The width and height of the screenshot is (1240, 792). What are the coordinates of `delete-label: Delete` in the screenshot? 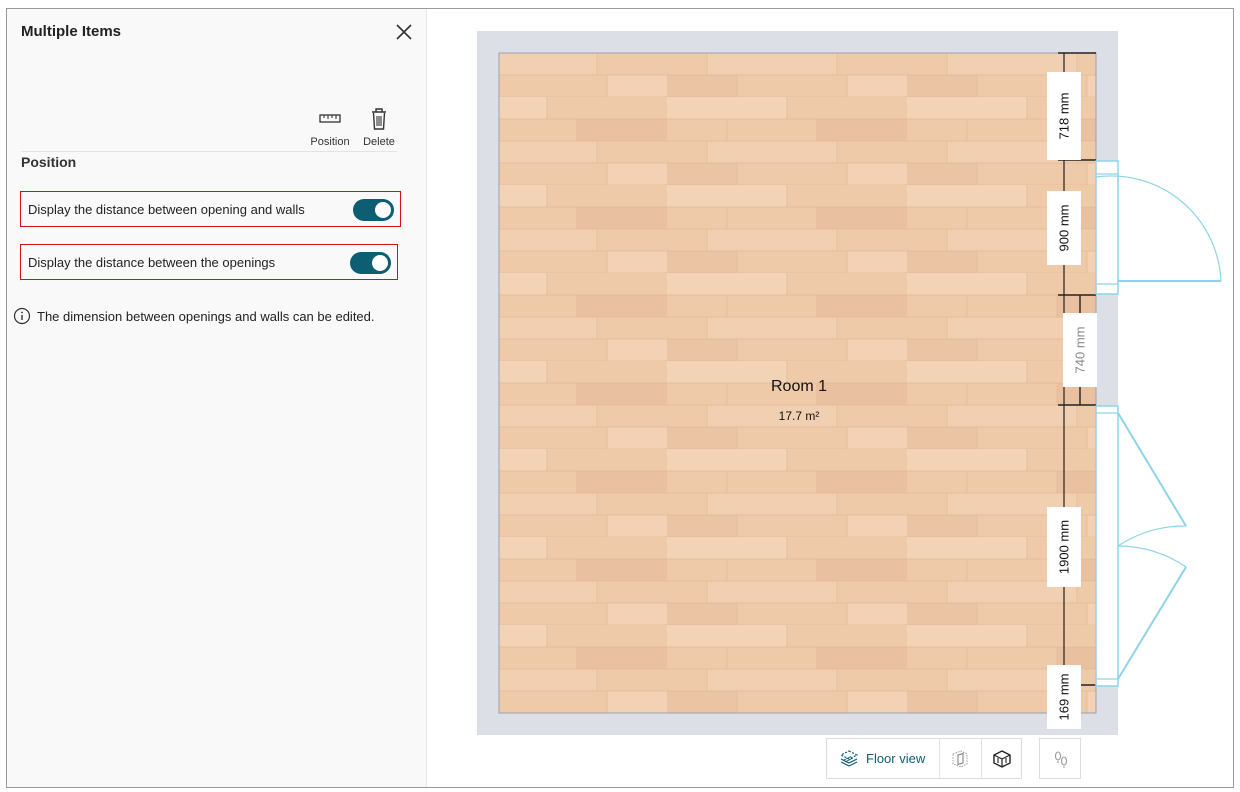 It's located at (379, 142).